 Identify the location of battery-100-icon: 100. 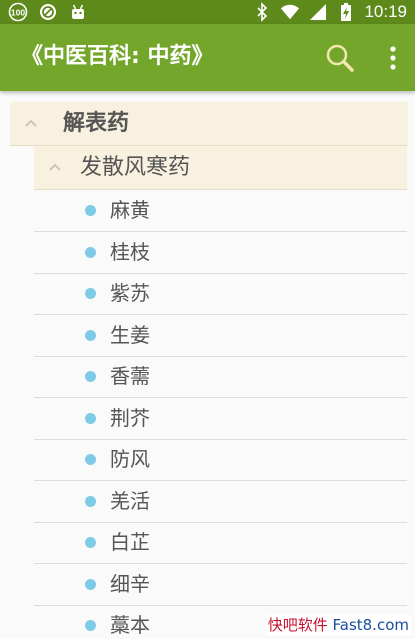
(18, 12).